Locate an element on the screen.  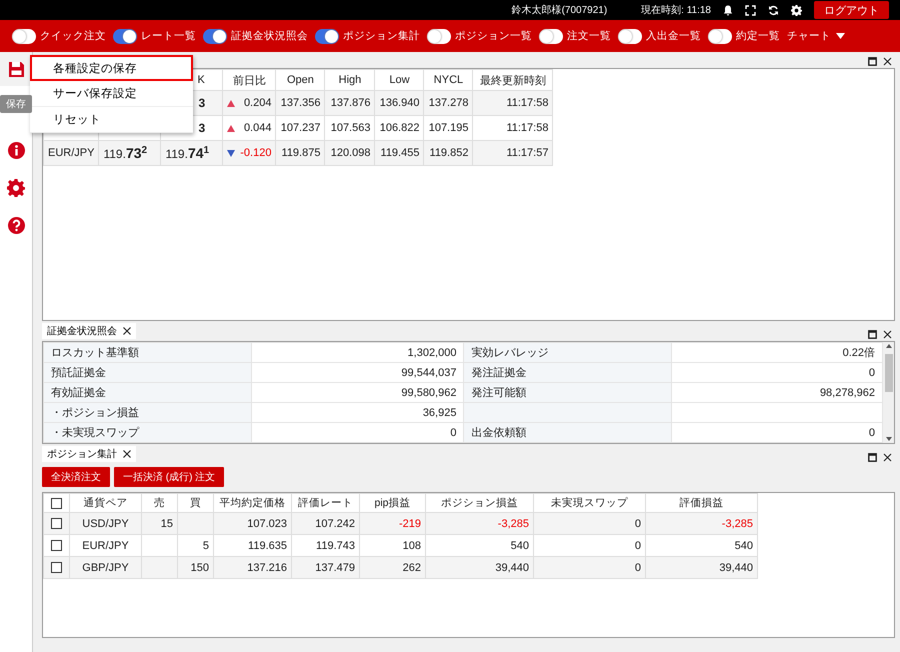
table-cell: 119.455 is located at coordinates (399, 153).